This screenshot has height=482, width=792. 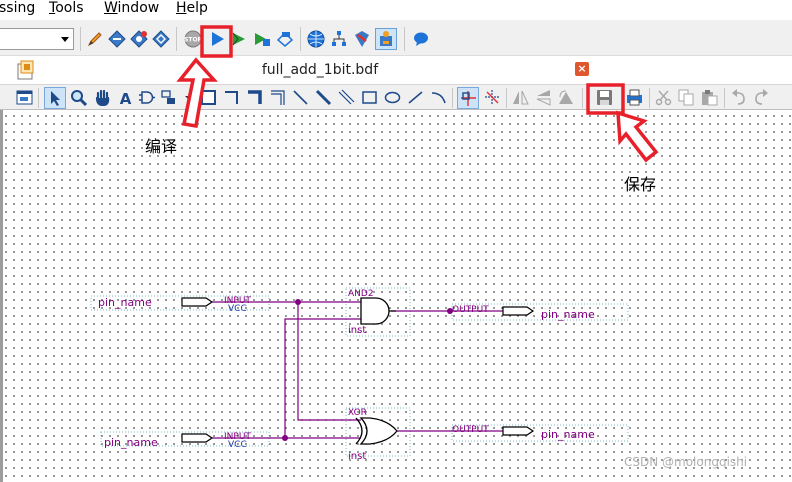 I want to click on selection-tool-button, so click(x=55, y=98).